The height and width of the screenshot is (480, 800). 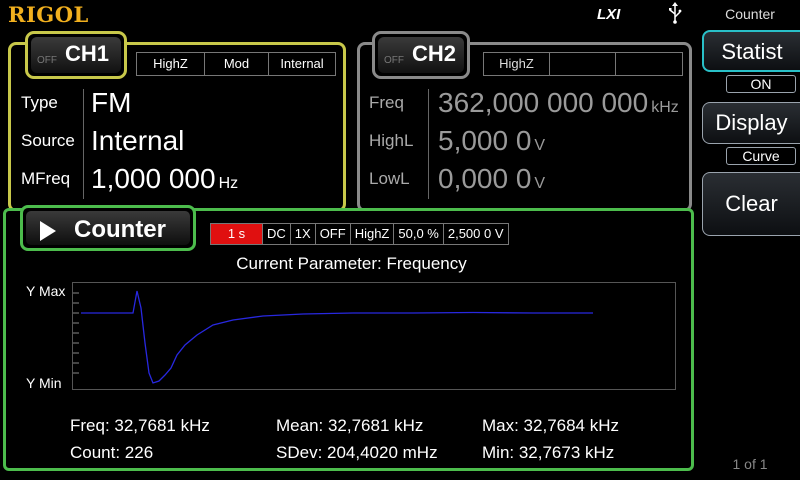 I want to click on ch1-tab: OFF CH1, so click(x=76, y=55).